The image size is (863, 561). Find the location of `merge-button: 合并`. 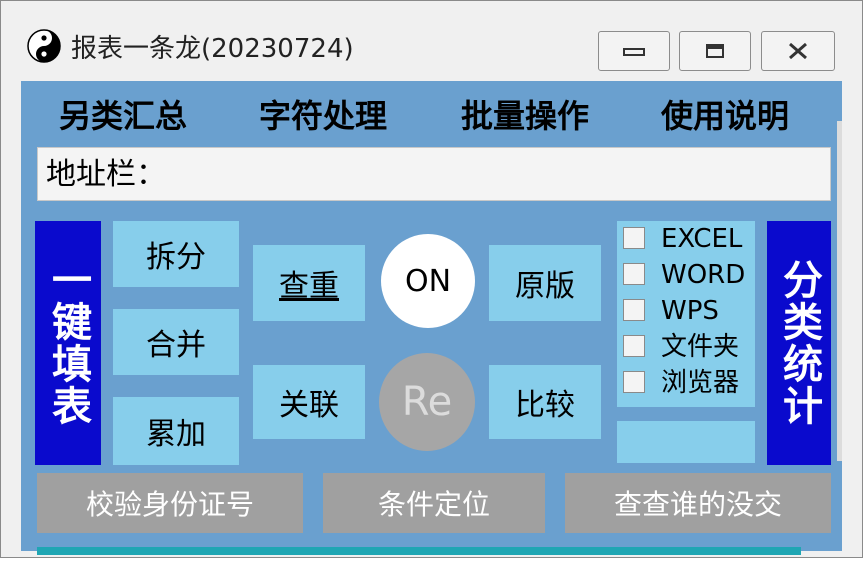

merge-button: 合并 is located at coordinates (176, 342).